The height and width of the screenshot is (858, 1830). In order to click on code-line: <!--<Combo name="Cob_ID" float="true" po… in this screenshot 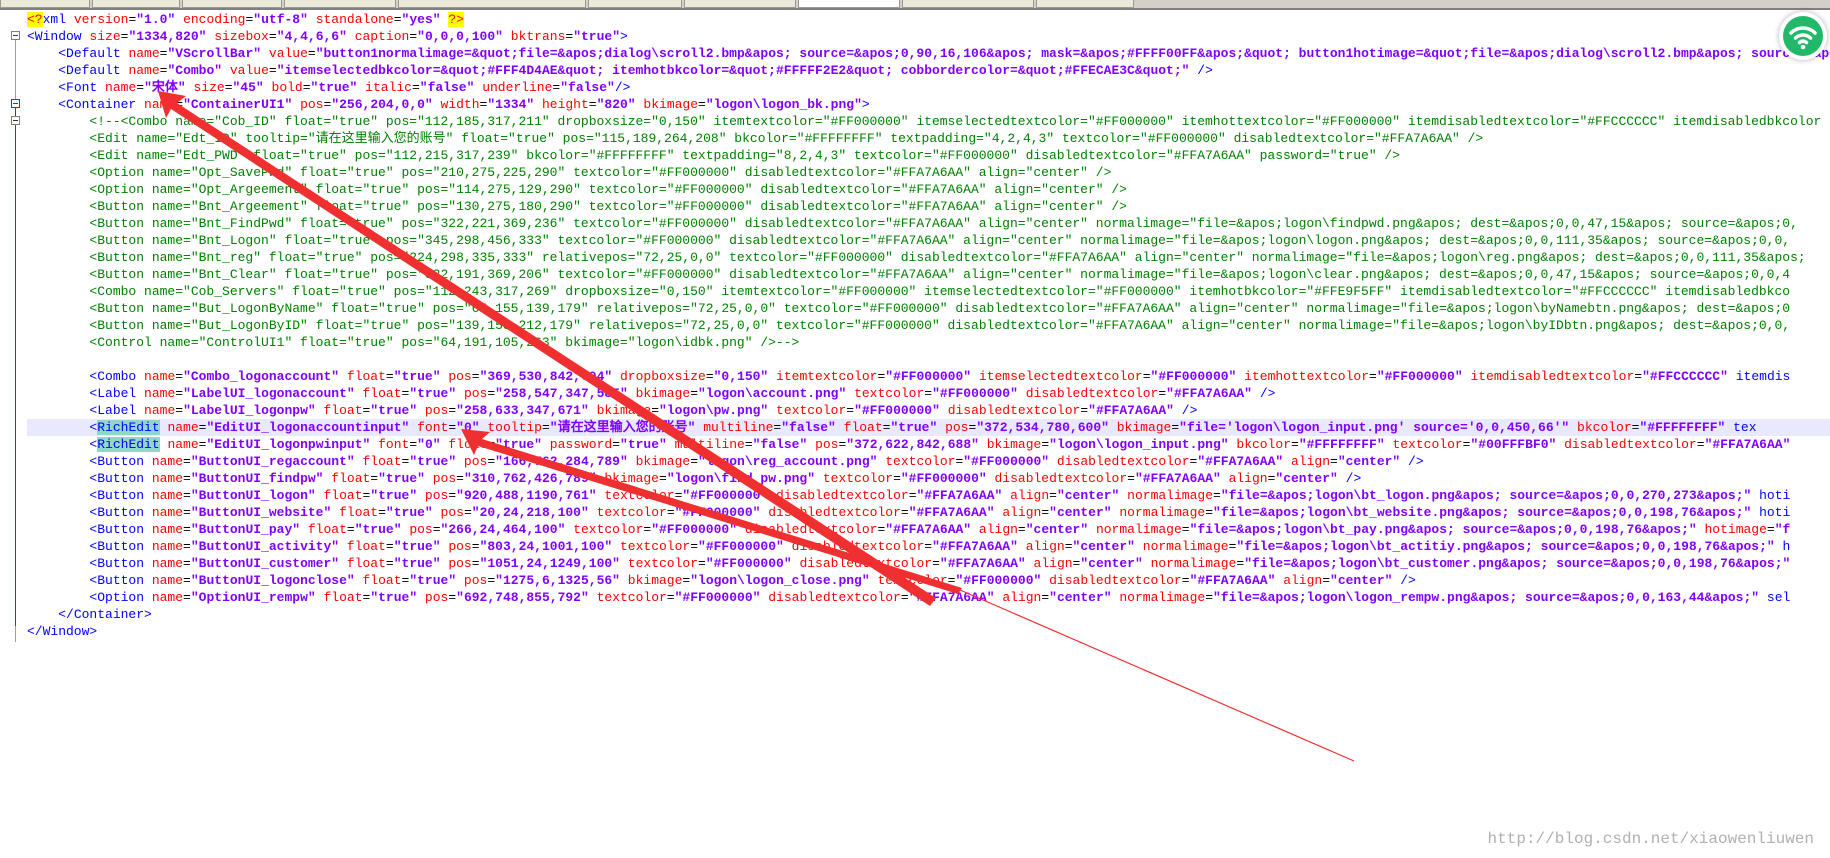, I will do `click(928, 121)`.